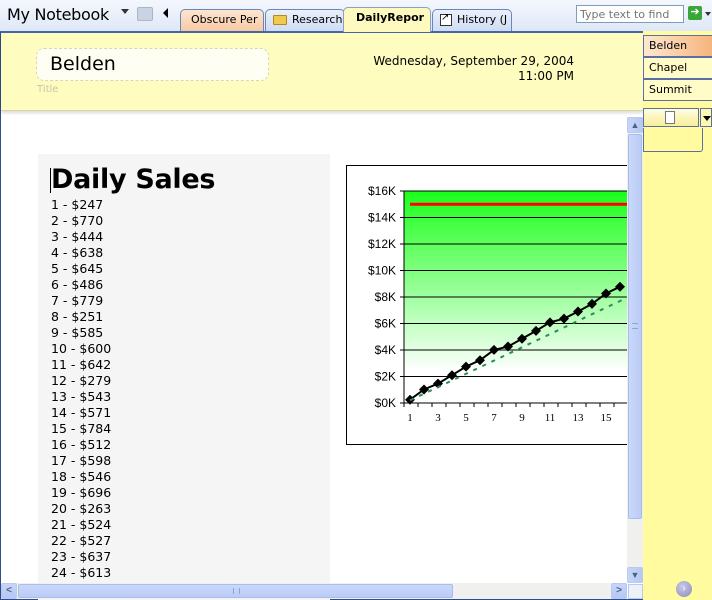  Describe the element at coordinates (81, 381) in the screenshot. I see `sales-list-item: 12 - $279` at that location.